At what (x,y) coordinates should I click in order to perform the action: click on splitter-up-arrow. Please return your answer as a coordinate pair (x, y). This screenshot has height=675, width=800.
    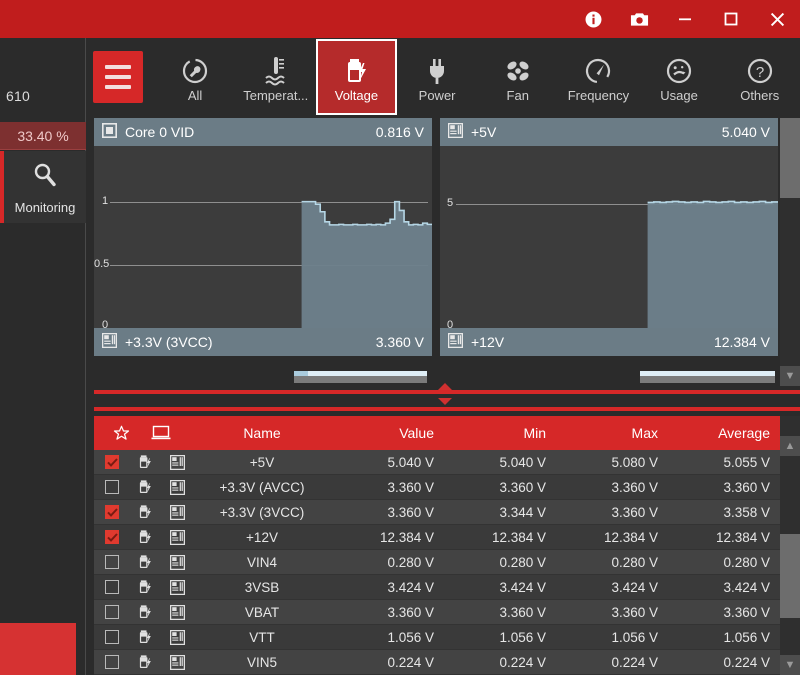
    Looking at the image, I should click on (445, 386).